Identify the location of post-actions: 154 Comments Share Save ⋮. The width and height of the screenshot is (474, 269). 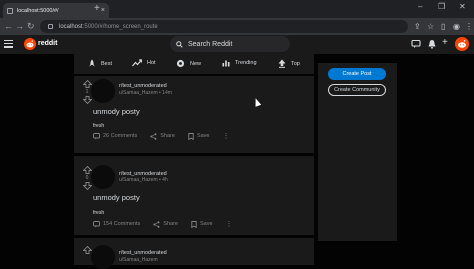
(163, 224).